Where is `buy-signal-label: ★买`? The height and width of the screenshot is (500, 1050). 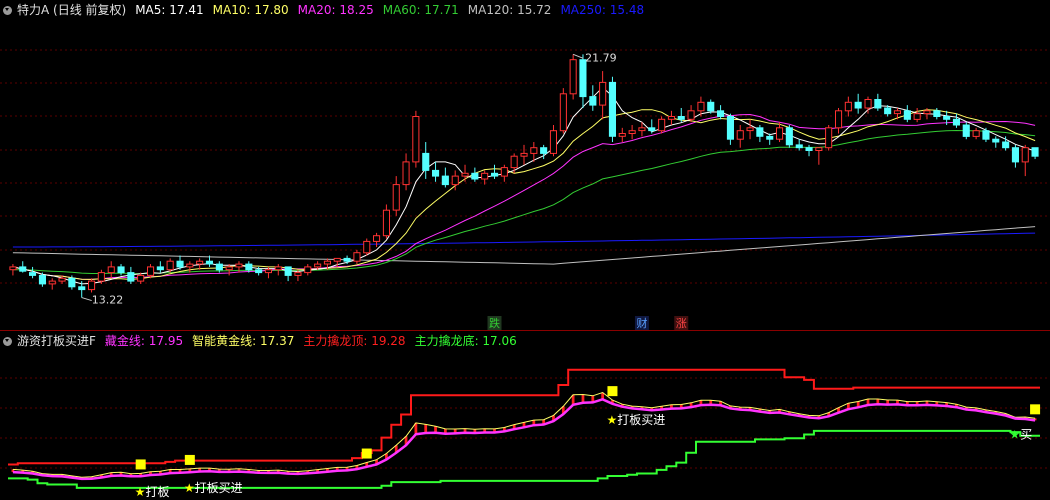
buy-signal-label: ★买 is located at coordinates (1020, 435).